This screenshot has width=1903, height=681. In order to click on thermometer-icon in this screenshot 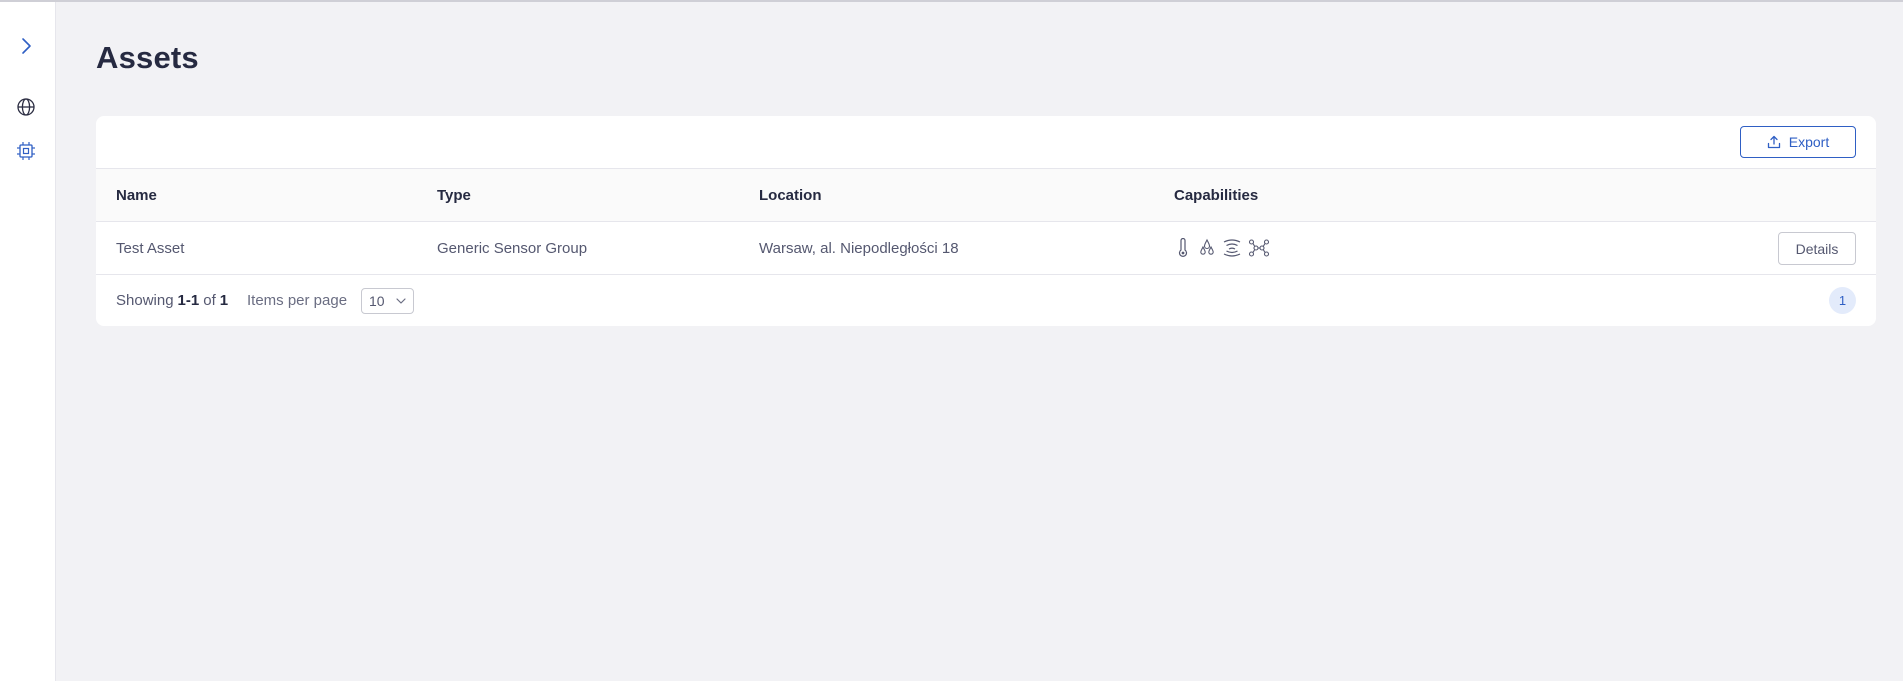, I will do `click(1183, 247)`.